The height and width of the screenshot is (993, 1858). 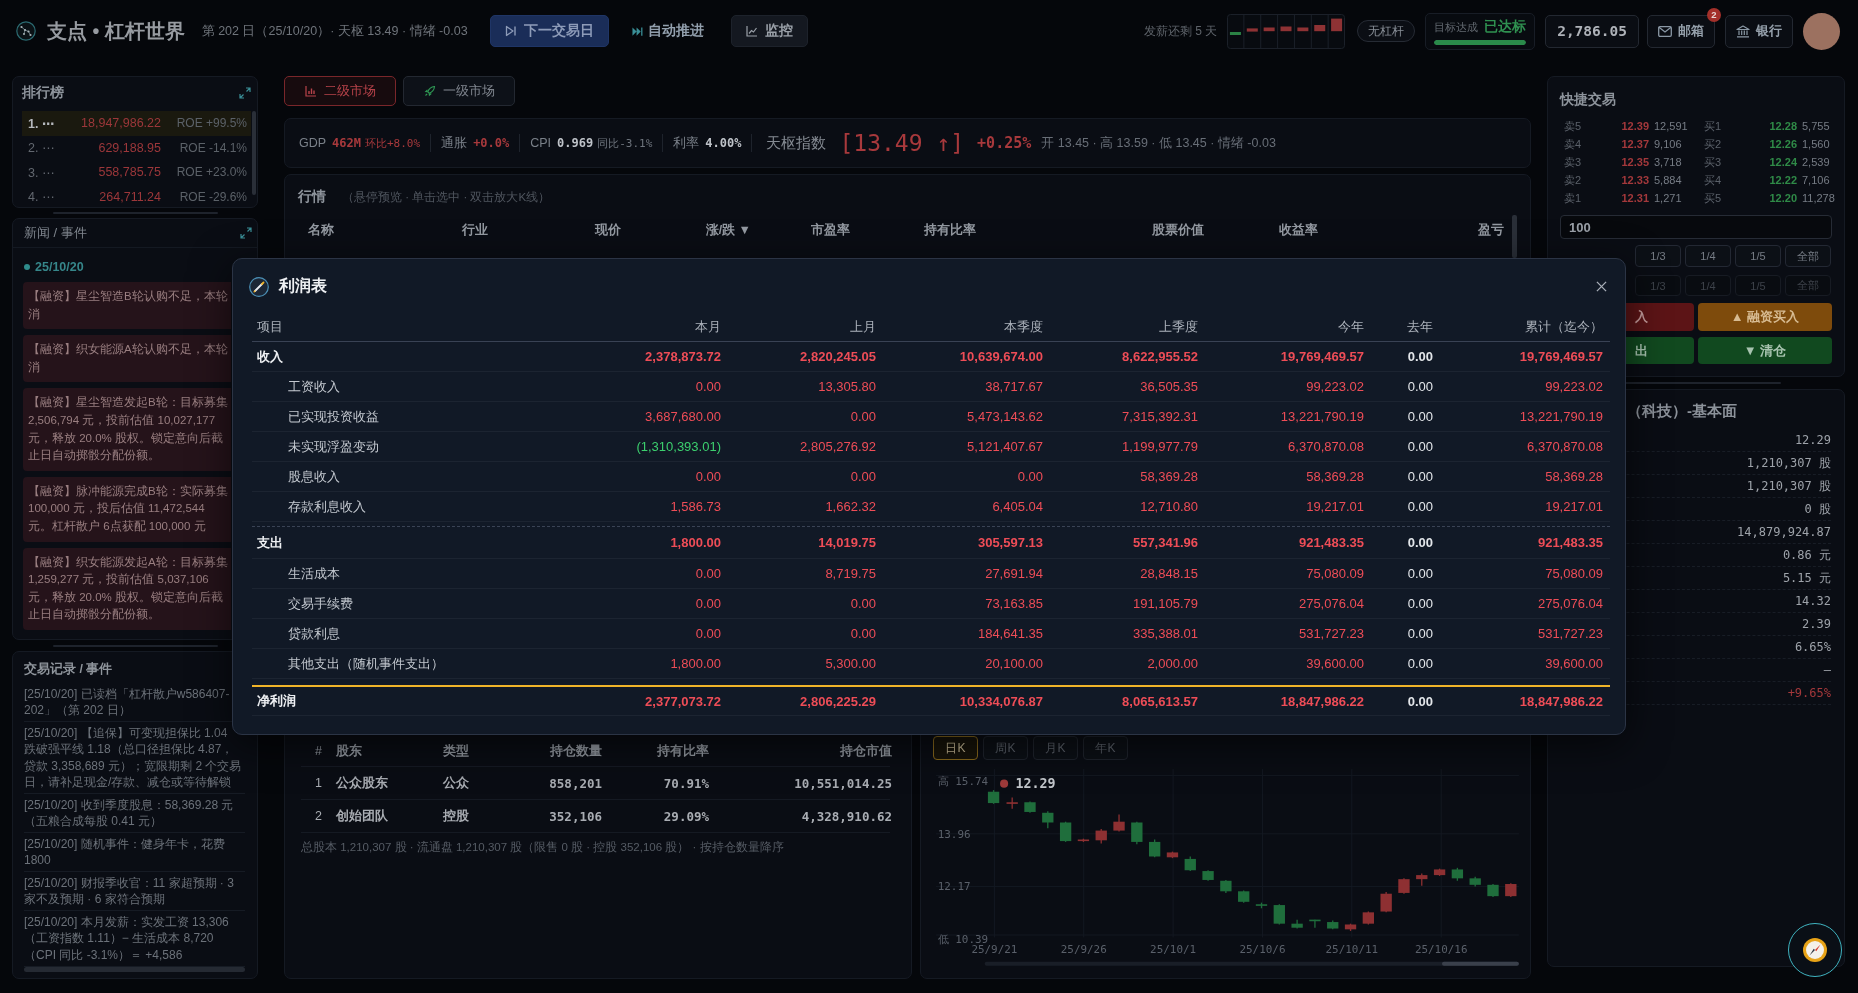 What do you see at coordinates (1758, 256) in the screenshot?
I see `fraction-button: 1/5` at bounding box center [1758, 256].